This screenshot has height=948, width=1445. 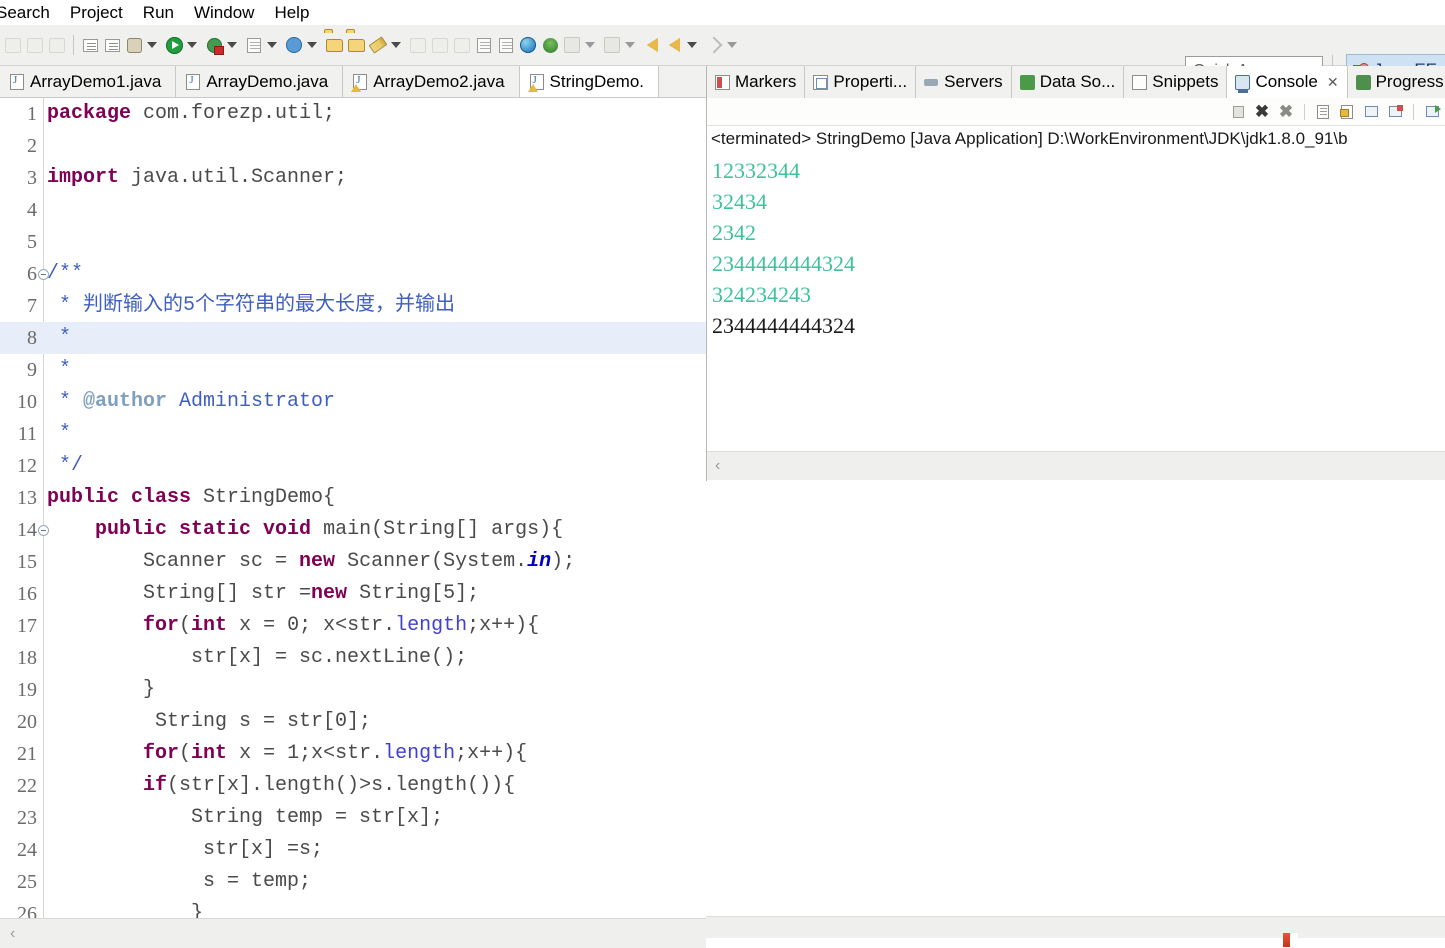 What do you see at coordinates (1238, 112) in the screenshot?
I see `scroll-lock-icon` at bounding box center [1238, 112].